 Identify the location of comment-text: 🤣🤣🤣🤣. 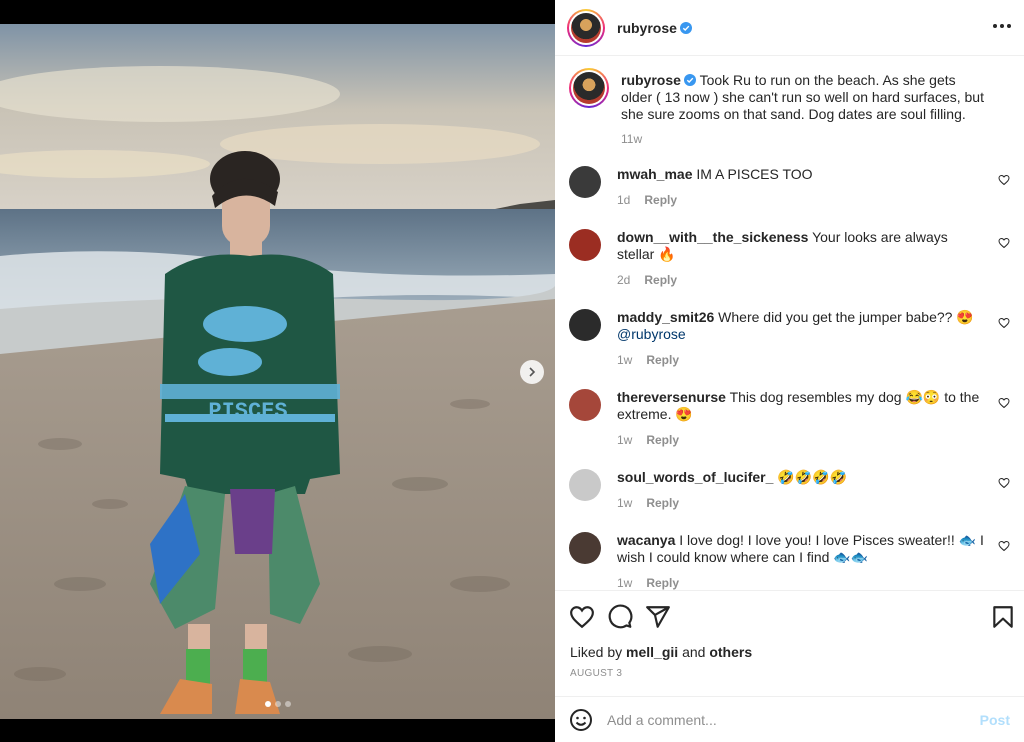
(812, 477).